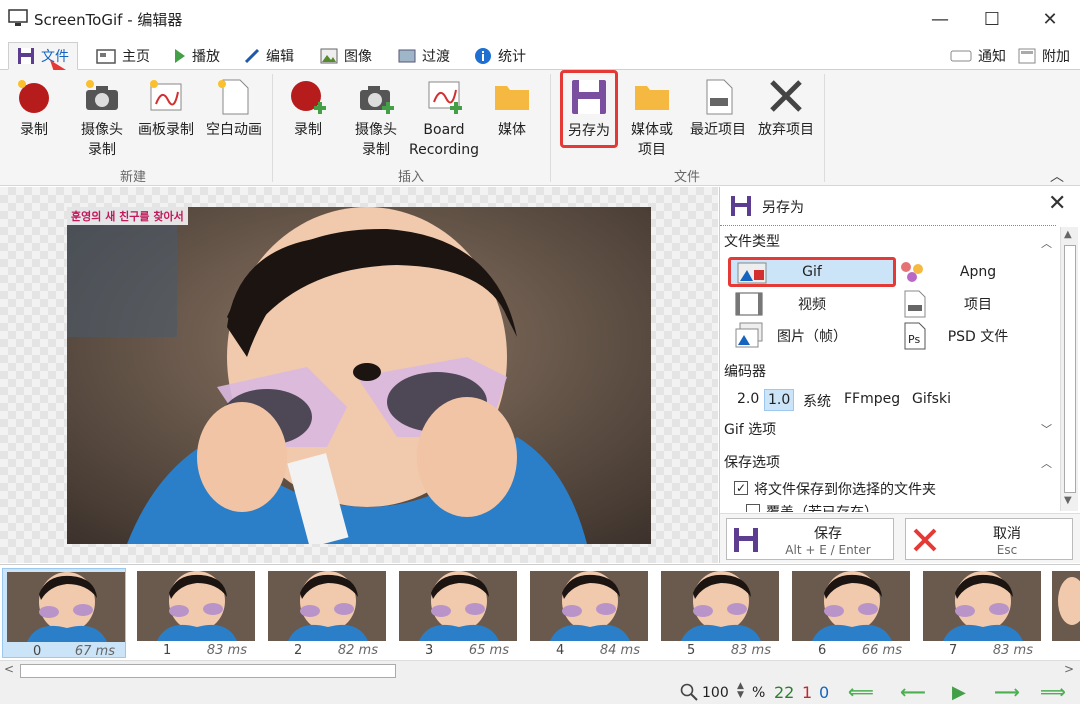 The image size is (1080, 704). Describe the element at coordinates (1046, 429) in the screenshot. I see `expand-chevron-icon: ﹀` at that location.